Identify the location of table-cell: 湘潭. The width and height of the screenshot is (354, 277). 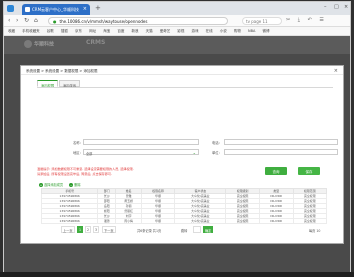
(107, 221).